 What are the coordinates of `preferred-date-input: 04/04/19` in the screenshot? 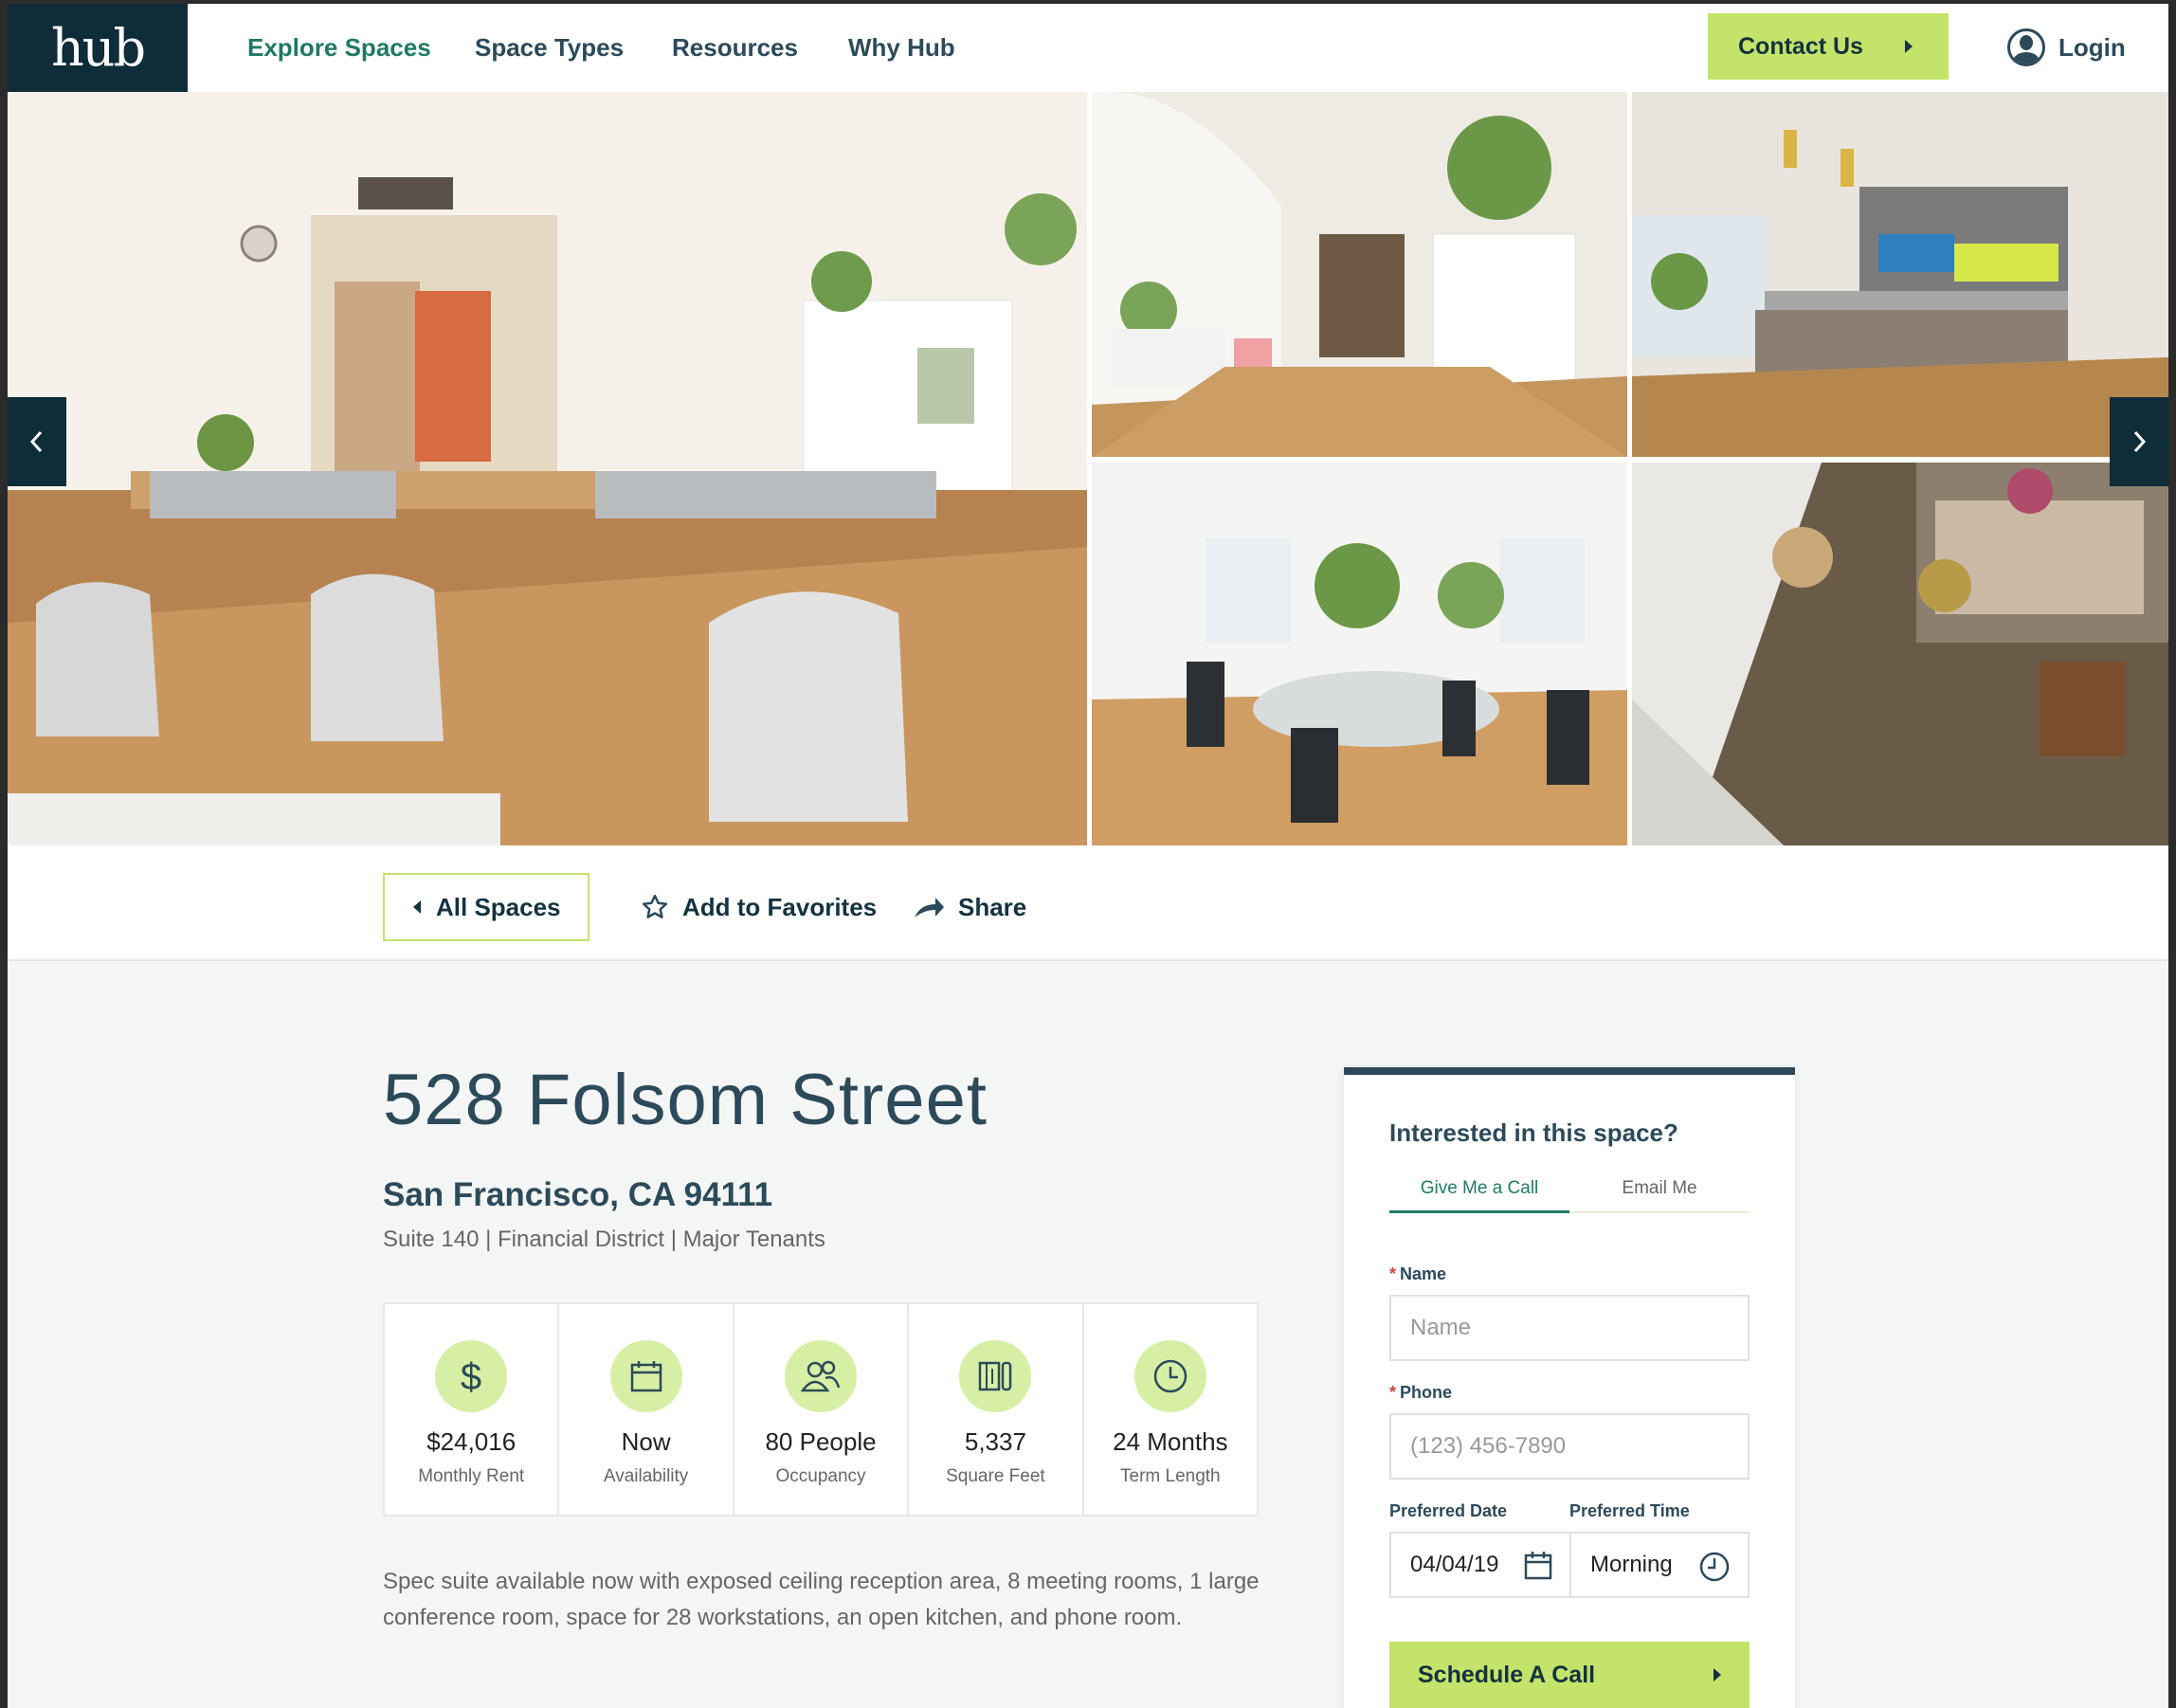 It's located at (1480, 1565).